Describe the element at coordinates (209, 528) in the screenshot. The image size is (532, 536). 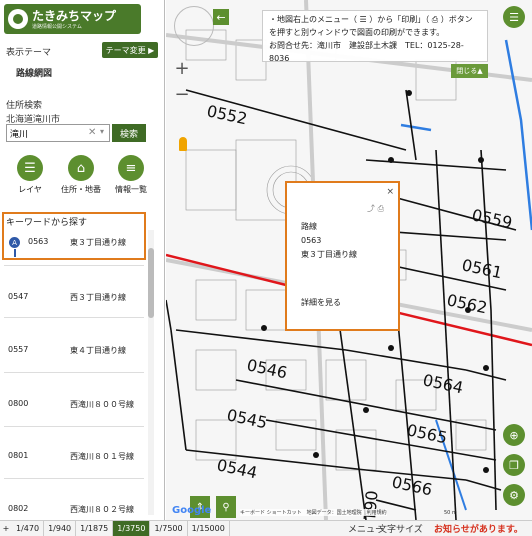
I see `scale-option: 1/15000` at that location.